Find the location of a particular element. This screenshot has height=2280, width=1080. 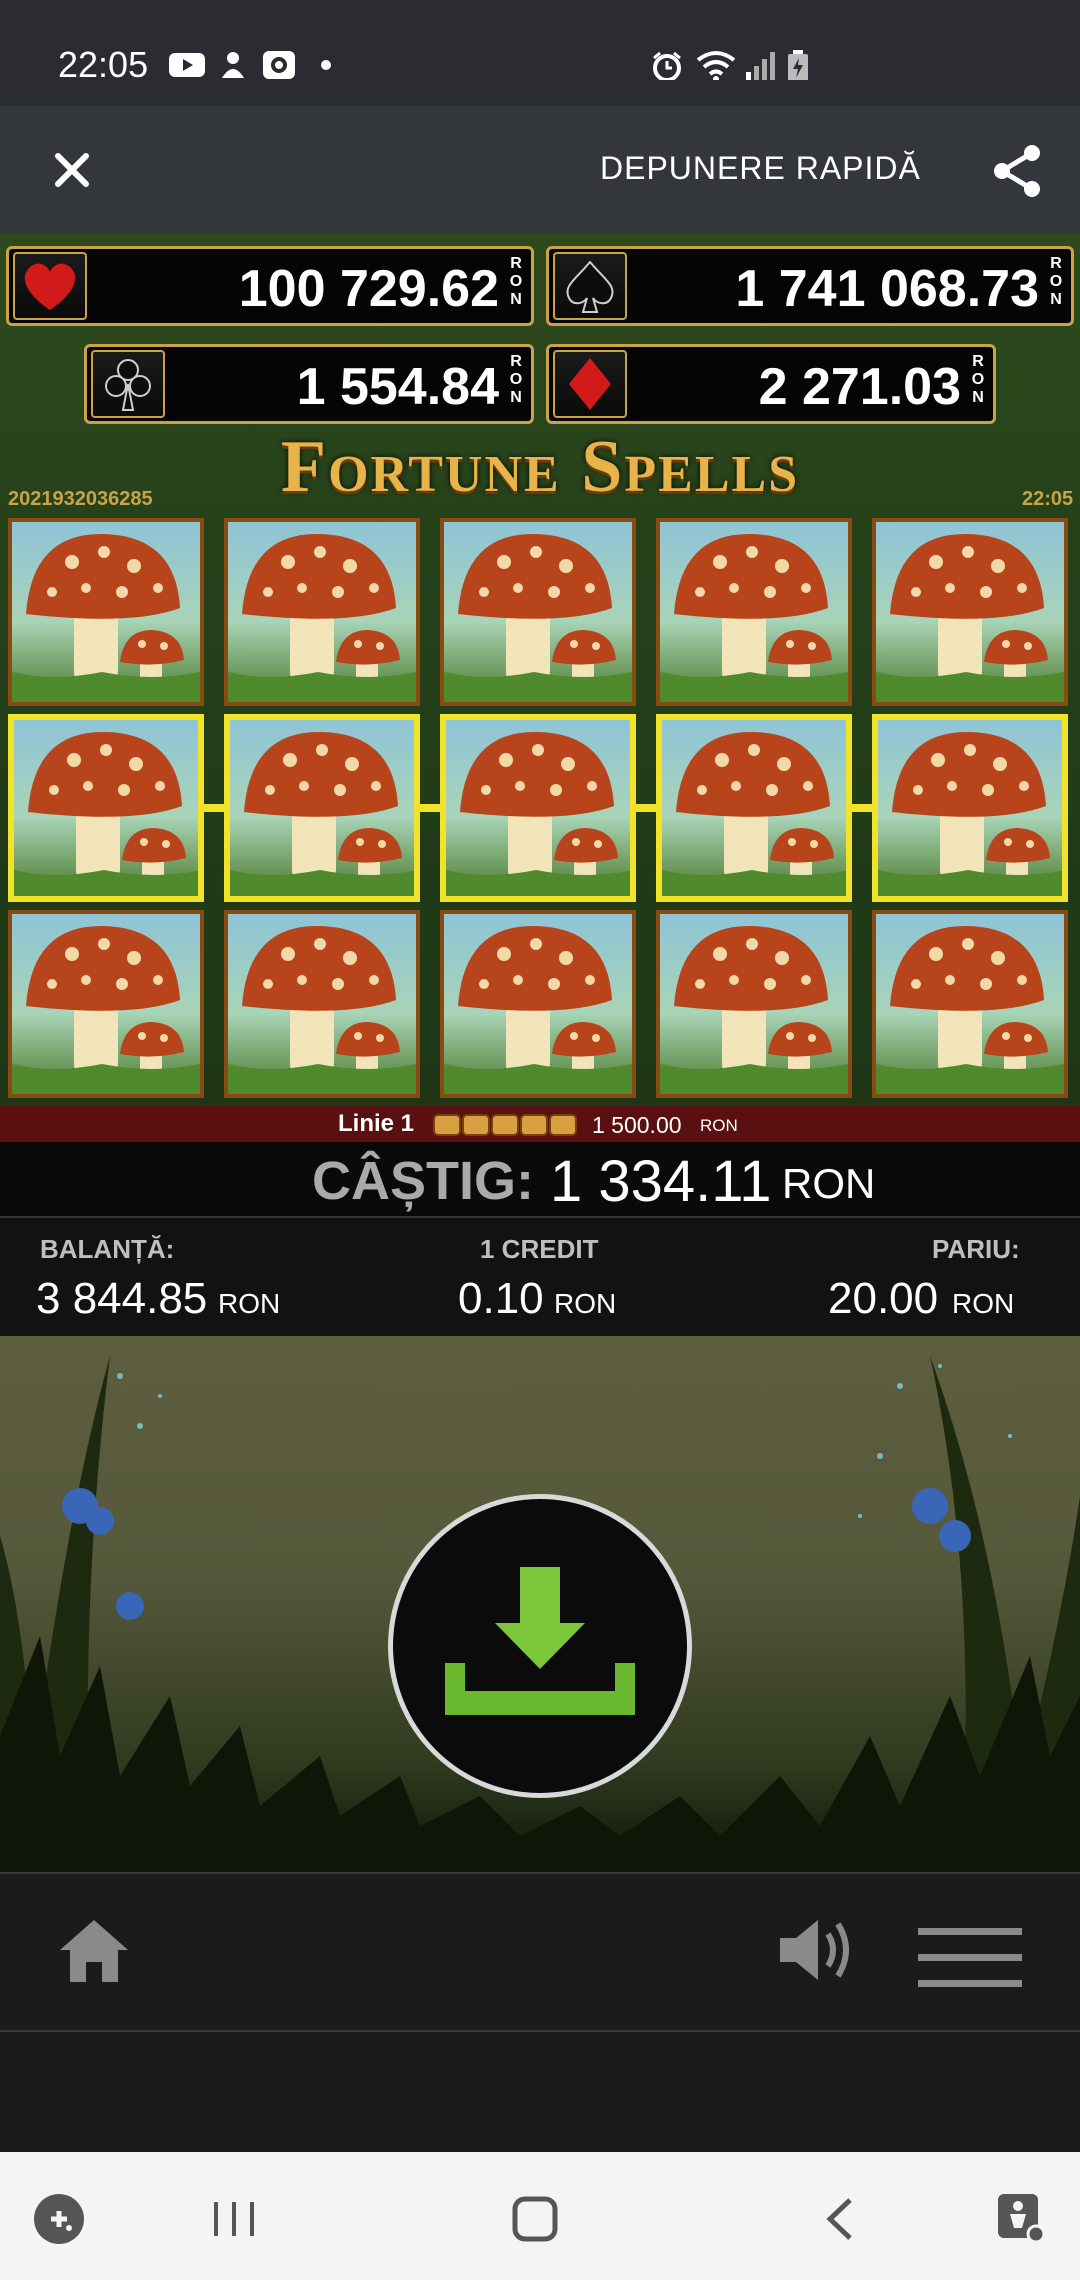

win-currency: RON is located at coordinates (829, 1183).